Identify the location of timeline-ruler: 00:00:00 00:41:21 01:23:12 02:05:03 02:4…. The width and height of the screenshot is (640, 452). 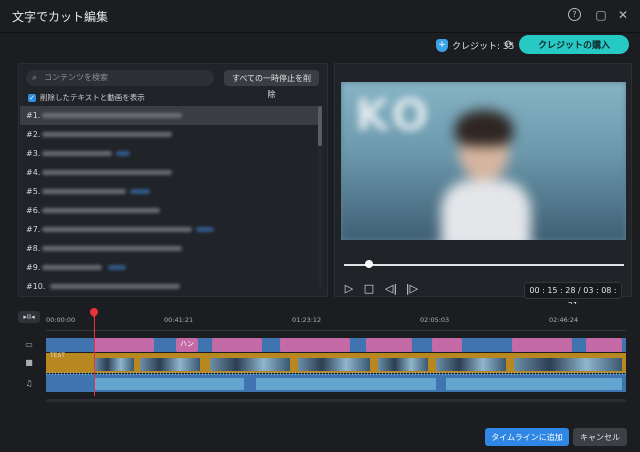
(336, 326).